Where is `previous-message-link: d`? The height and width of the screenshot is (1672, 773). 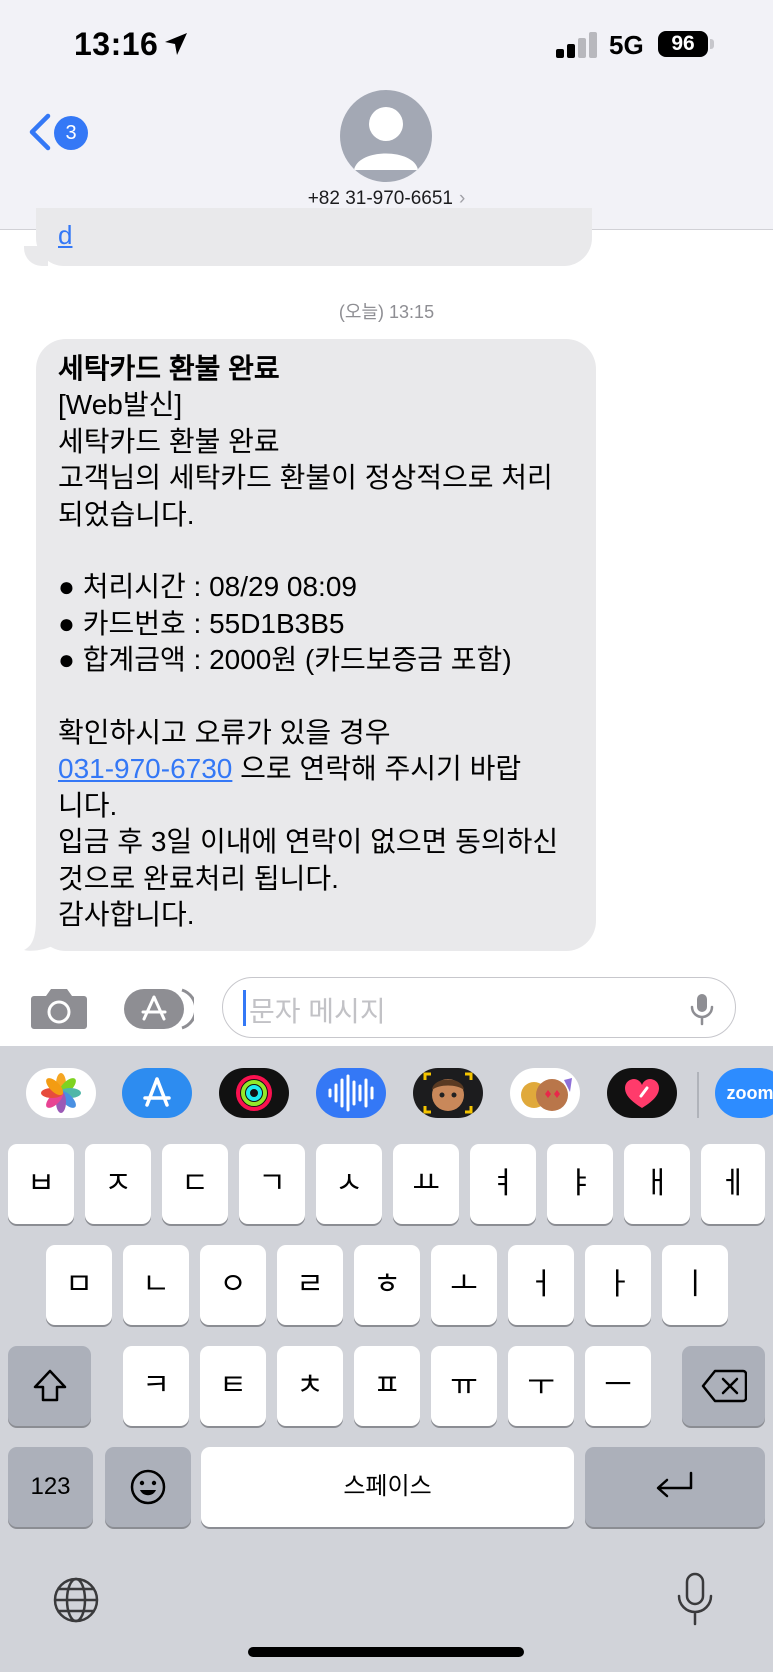
previous-message-link: d is located at coordinates (65, 235).